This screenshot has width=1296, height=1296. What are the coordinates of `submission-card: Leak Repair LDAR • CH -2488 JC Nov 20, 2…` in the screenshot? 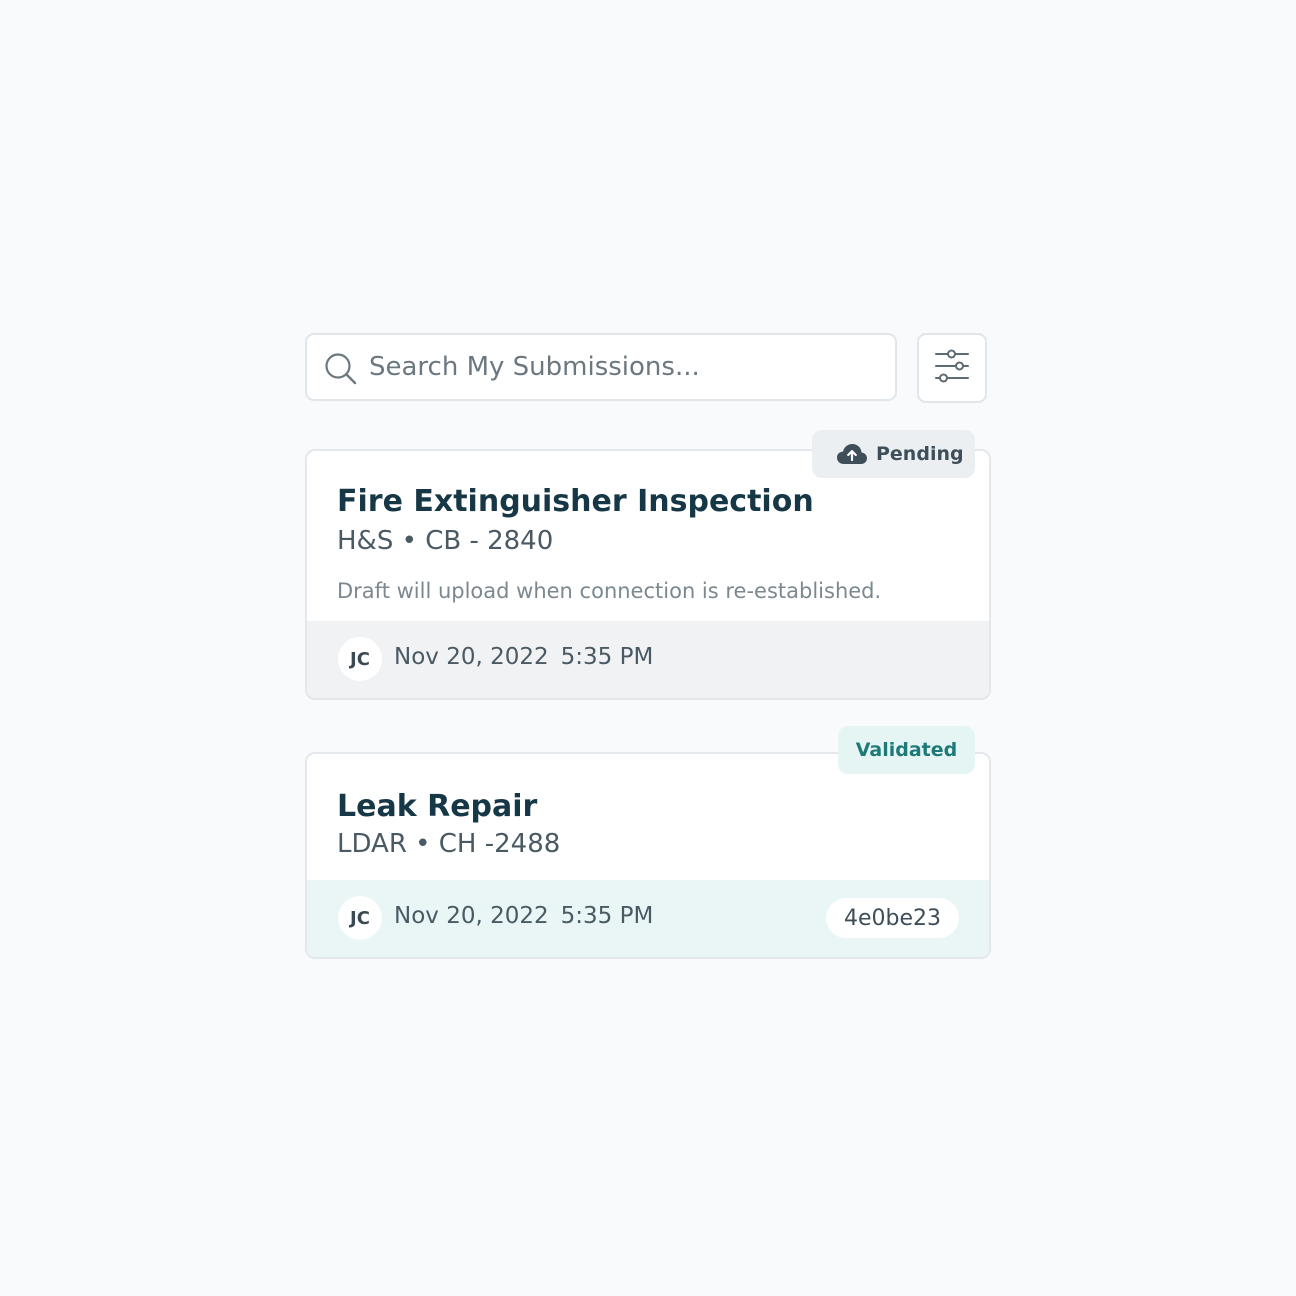 It's located at (648, 855).